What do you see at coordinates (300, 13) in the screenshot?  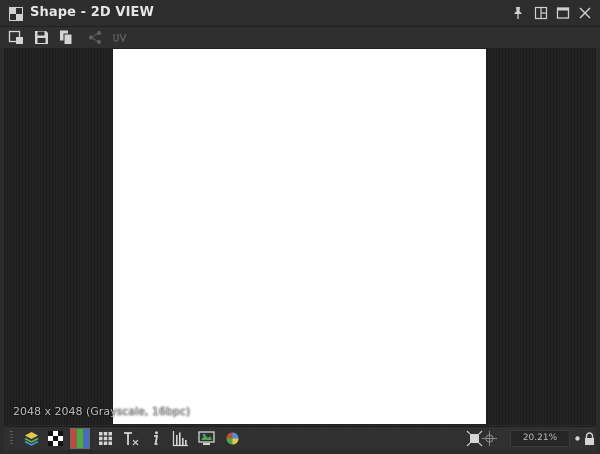 I see `title-bar: Shape - 2D VIEW` at bounding box center [300, 13].